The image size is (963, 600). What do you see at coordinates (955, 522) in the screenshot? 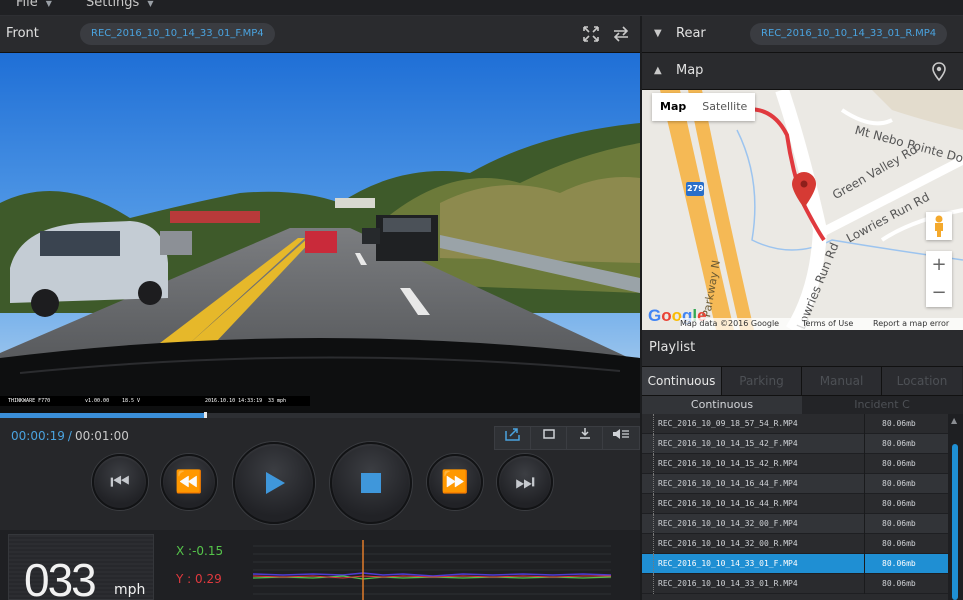
I see `scroll-thumb` at bounding box center [955, 522].